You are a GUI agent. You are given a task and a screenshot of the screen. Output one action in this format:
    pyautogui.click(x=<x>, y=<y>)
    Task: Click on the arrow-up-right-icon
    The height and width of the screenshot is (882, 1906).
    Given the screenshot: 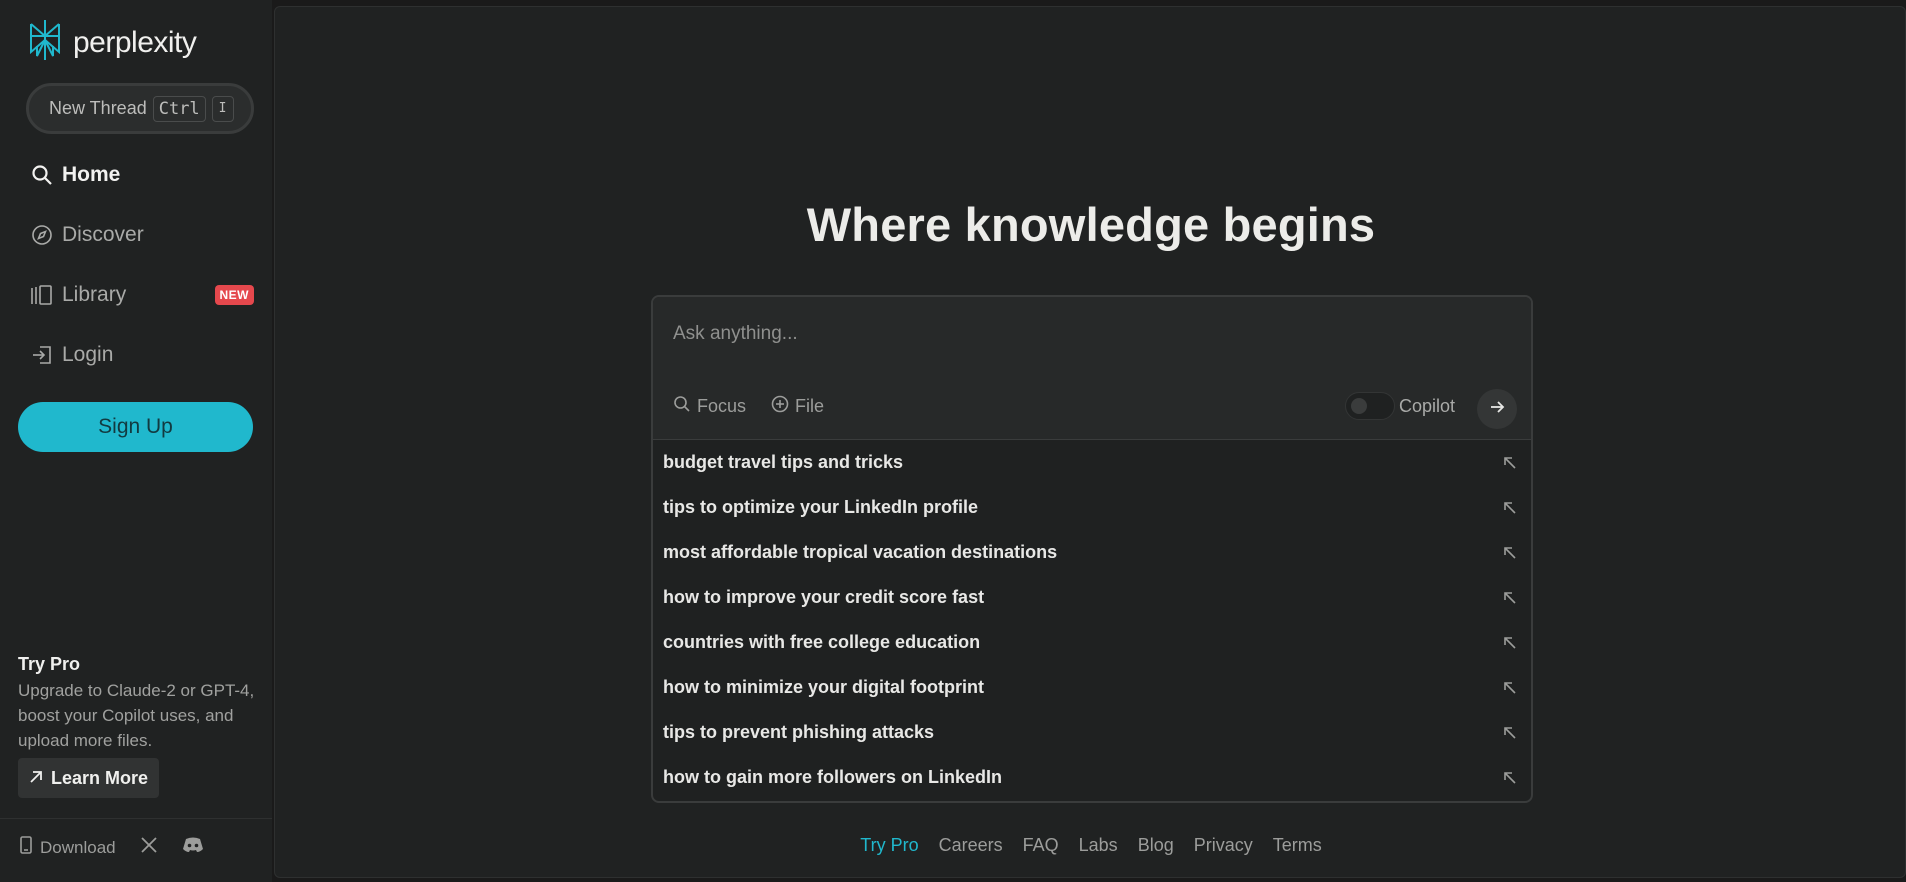 What is the action you would take?
    pyautogui.click(x=36, y=778)
    